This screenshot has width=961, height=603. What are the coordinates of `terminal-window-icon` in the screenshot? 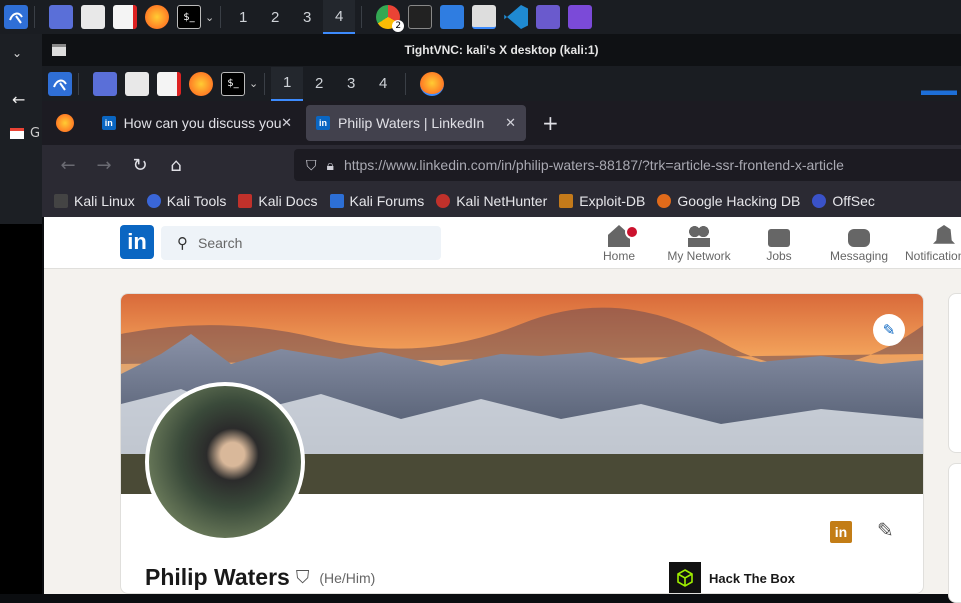 It's located at (420, 17).